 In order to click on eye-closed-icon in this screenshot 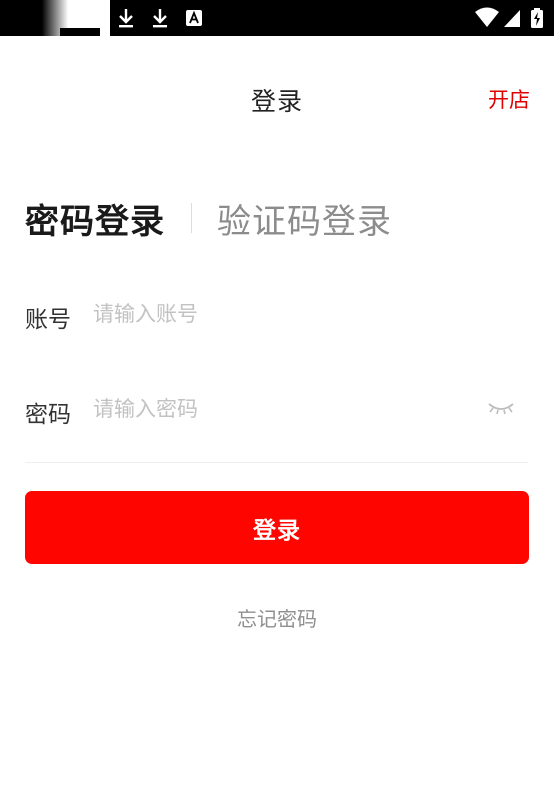, I will do `click(501, 408)`.